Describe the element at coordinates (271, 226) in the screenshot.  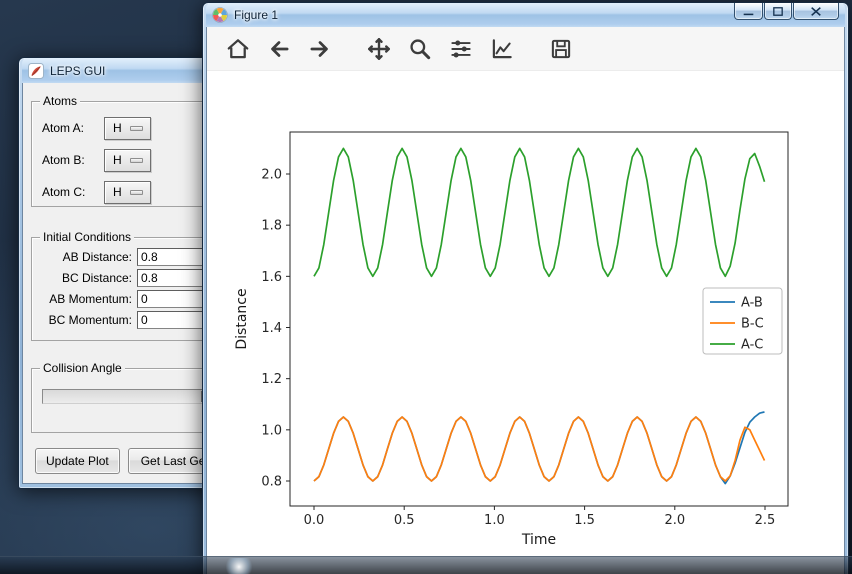
I see `y-tick-label: 1.8` at that location.